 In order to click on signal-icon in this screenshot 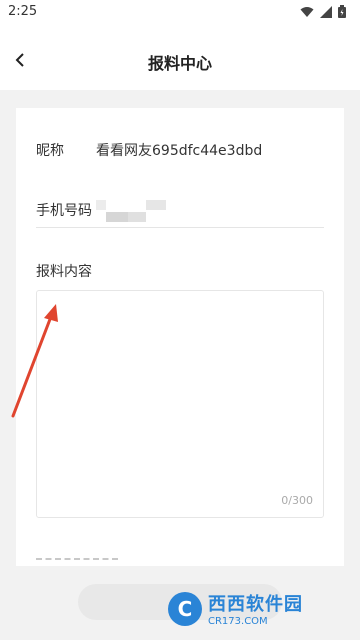, I will do `click(326, 11)`.